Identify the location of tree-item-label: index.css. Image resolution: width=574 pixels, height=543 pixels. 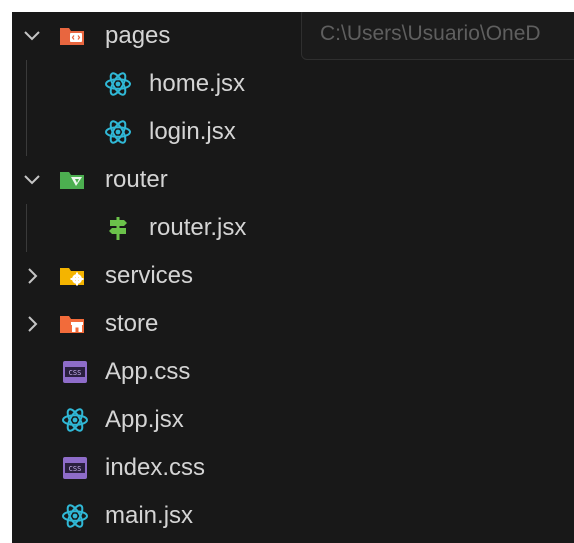
(155, 467).